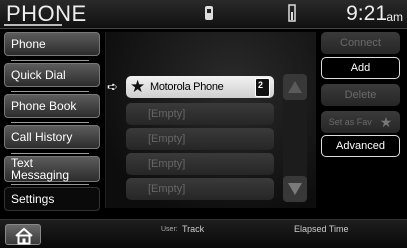 The image size is (407, 248). I want to click on bottom-bar: User: Track Elapsed Time, so click(203, 233).